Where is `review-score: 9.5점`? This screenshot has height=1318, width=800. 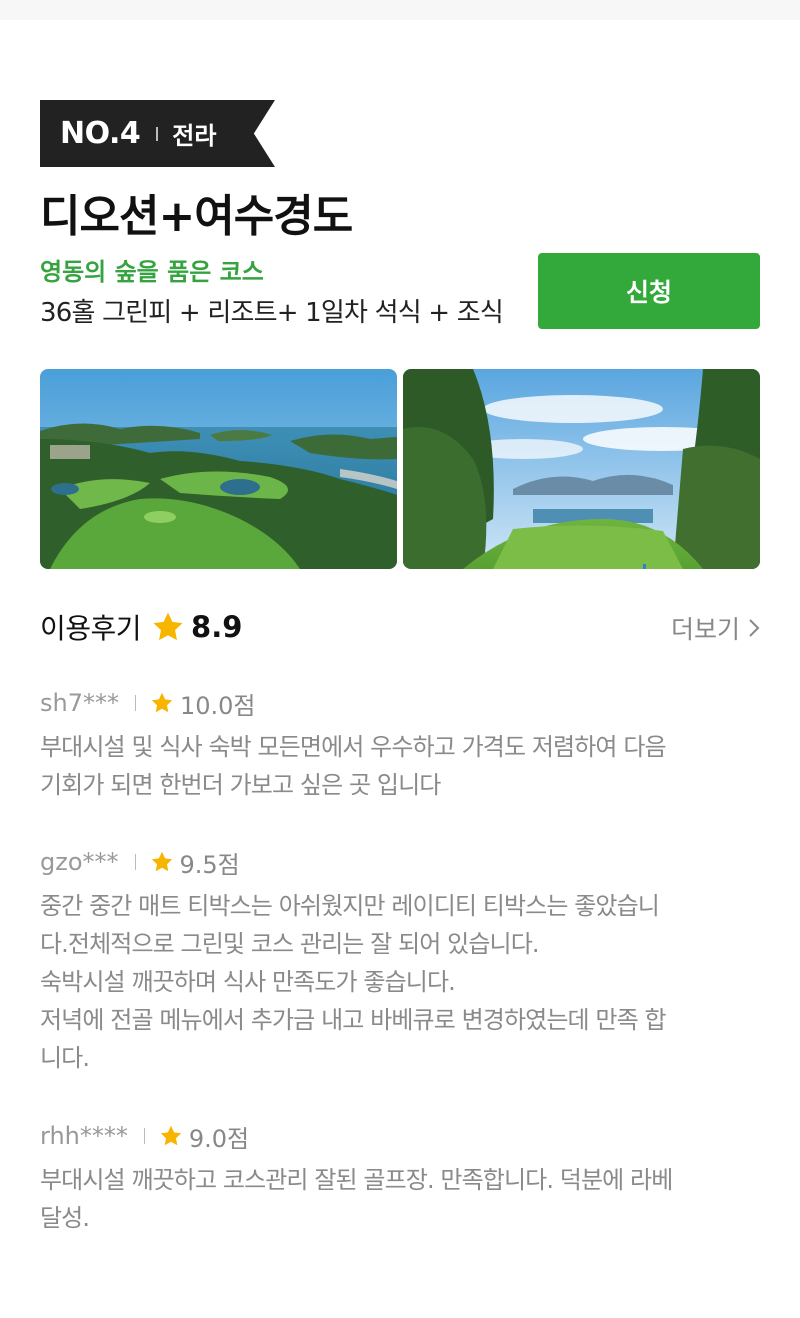 review-score: 9.5점 is located at coordinates (209, 864).